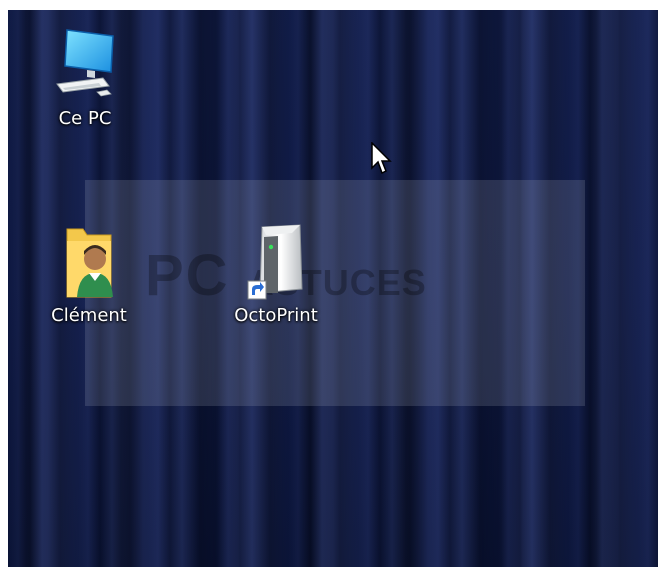  What do you see at coordinates (85, 118) in the screenshot?
I see `desktop-icon-label: Ce PC` at bounding box center [85, 118].